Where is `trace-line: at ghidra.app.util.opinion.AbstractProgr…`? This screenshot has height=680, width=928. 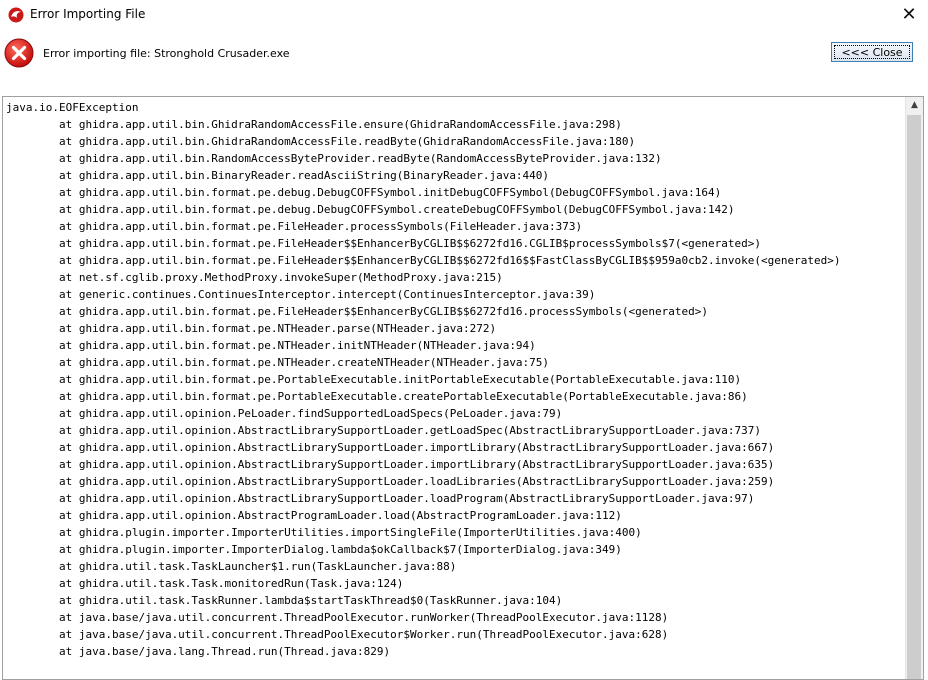 trace-line: at ghidra.app.util.opinion.AbstractProgr… is located at coordinates (314, 515).